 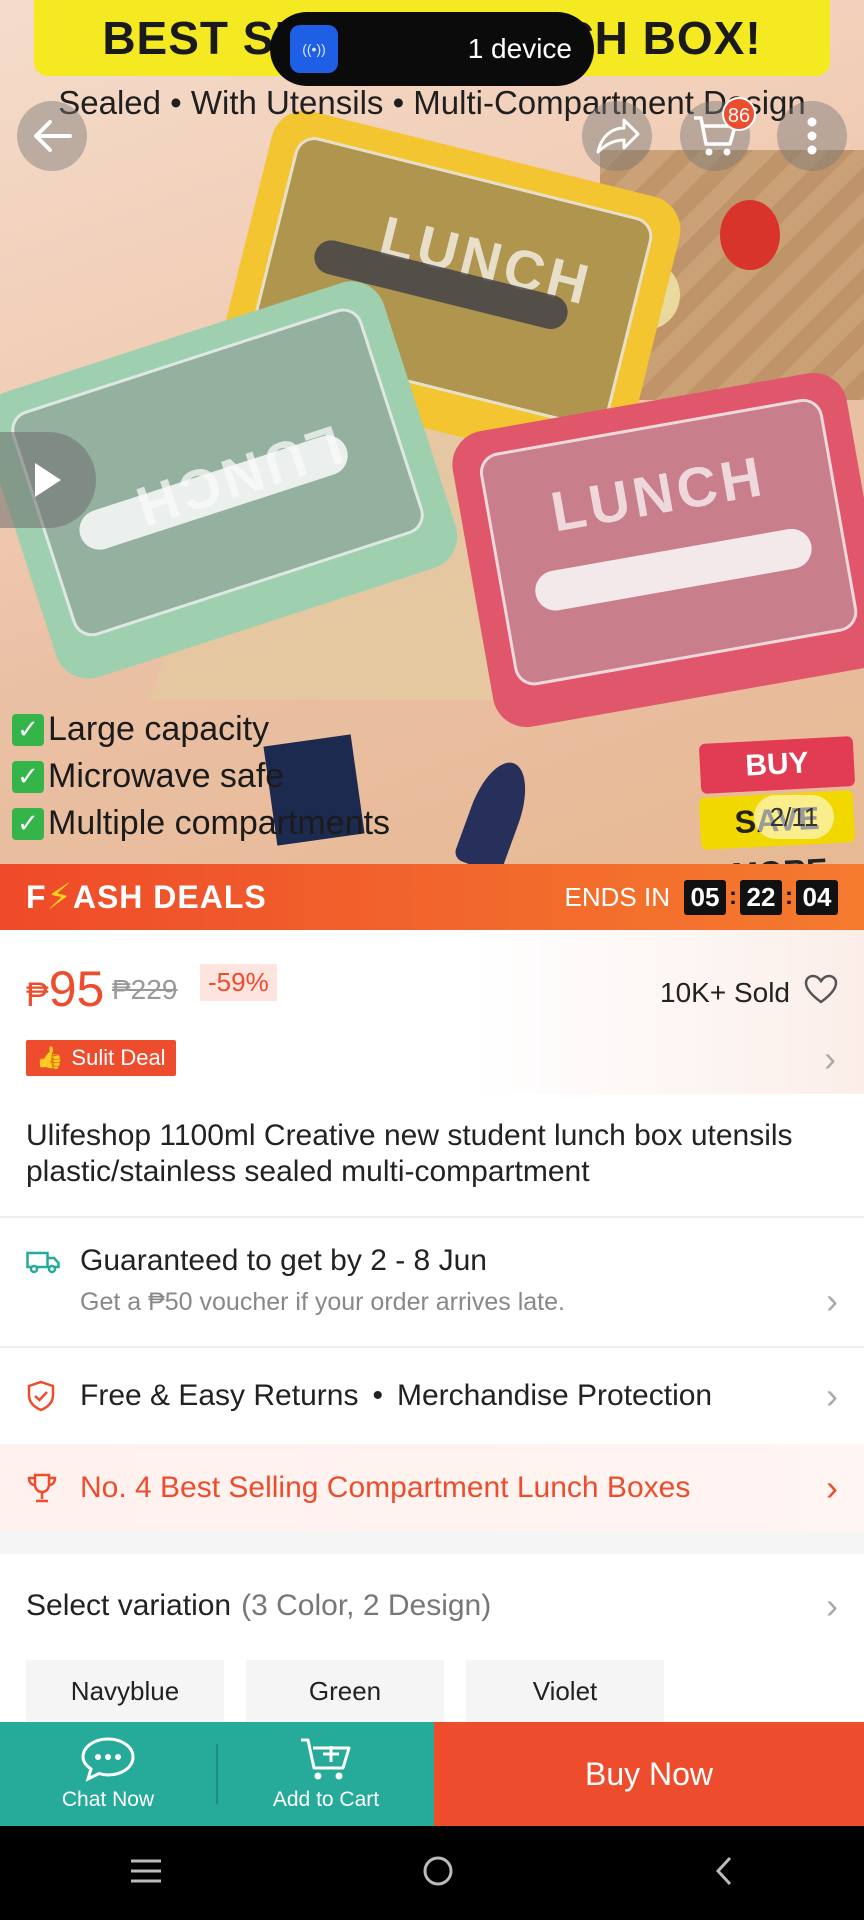 I want to click on bottom-action-bar: Chat Now Add to Cart Buy Now, so click(x=432, y=1774).